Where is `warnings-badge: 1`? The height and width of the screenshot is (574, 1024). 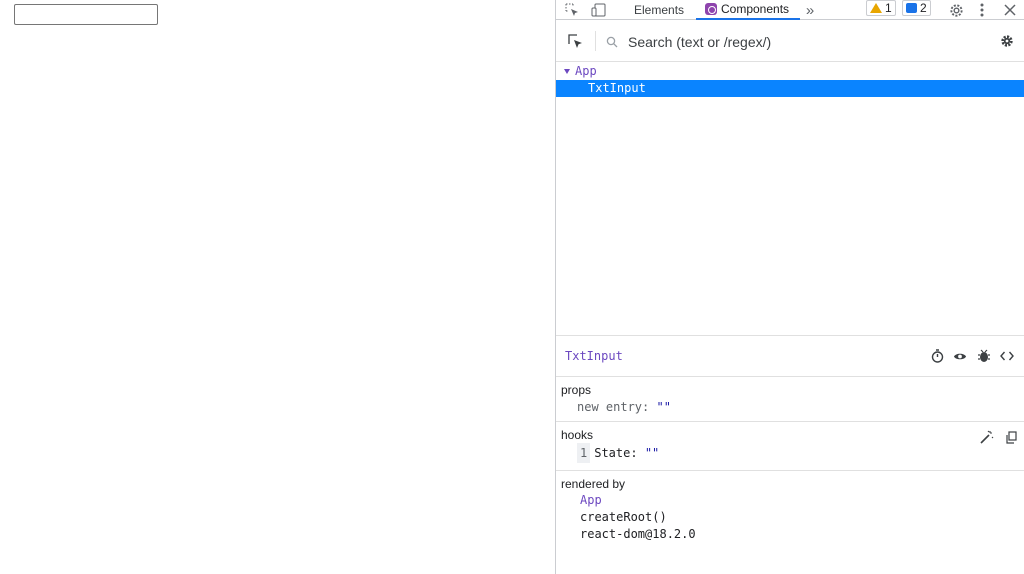
warnings-badge: 1 is located at coordinates (881, 8).